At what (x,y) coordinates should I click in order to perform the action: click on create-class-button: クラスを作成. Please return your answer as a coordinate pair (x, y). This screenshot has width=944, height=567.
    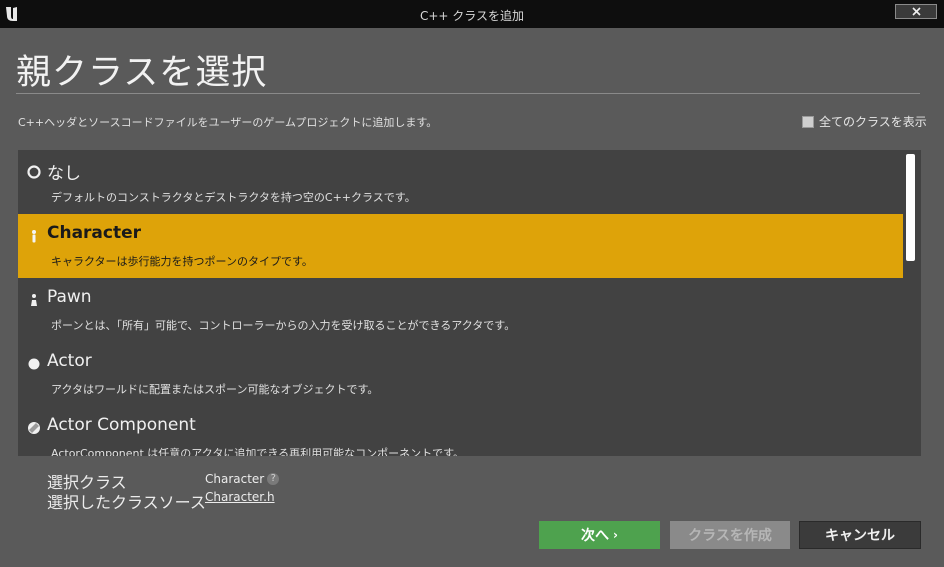
    Looking at the image, I should click on (730, 535).